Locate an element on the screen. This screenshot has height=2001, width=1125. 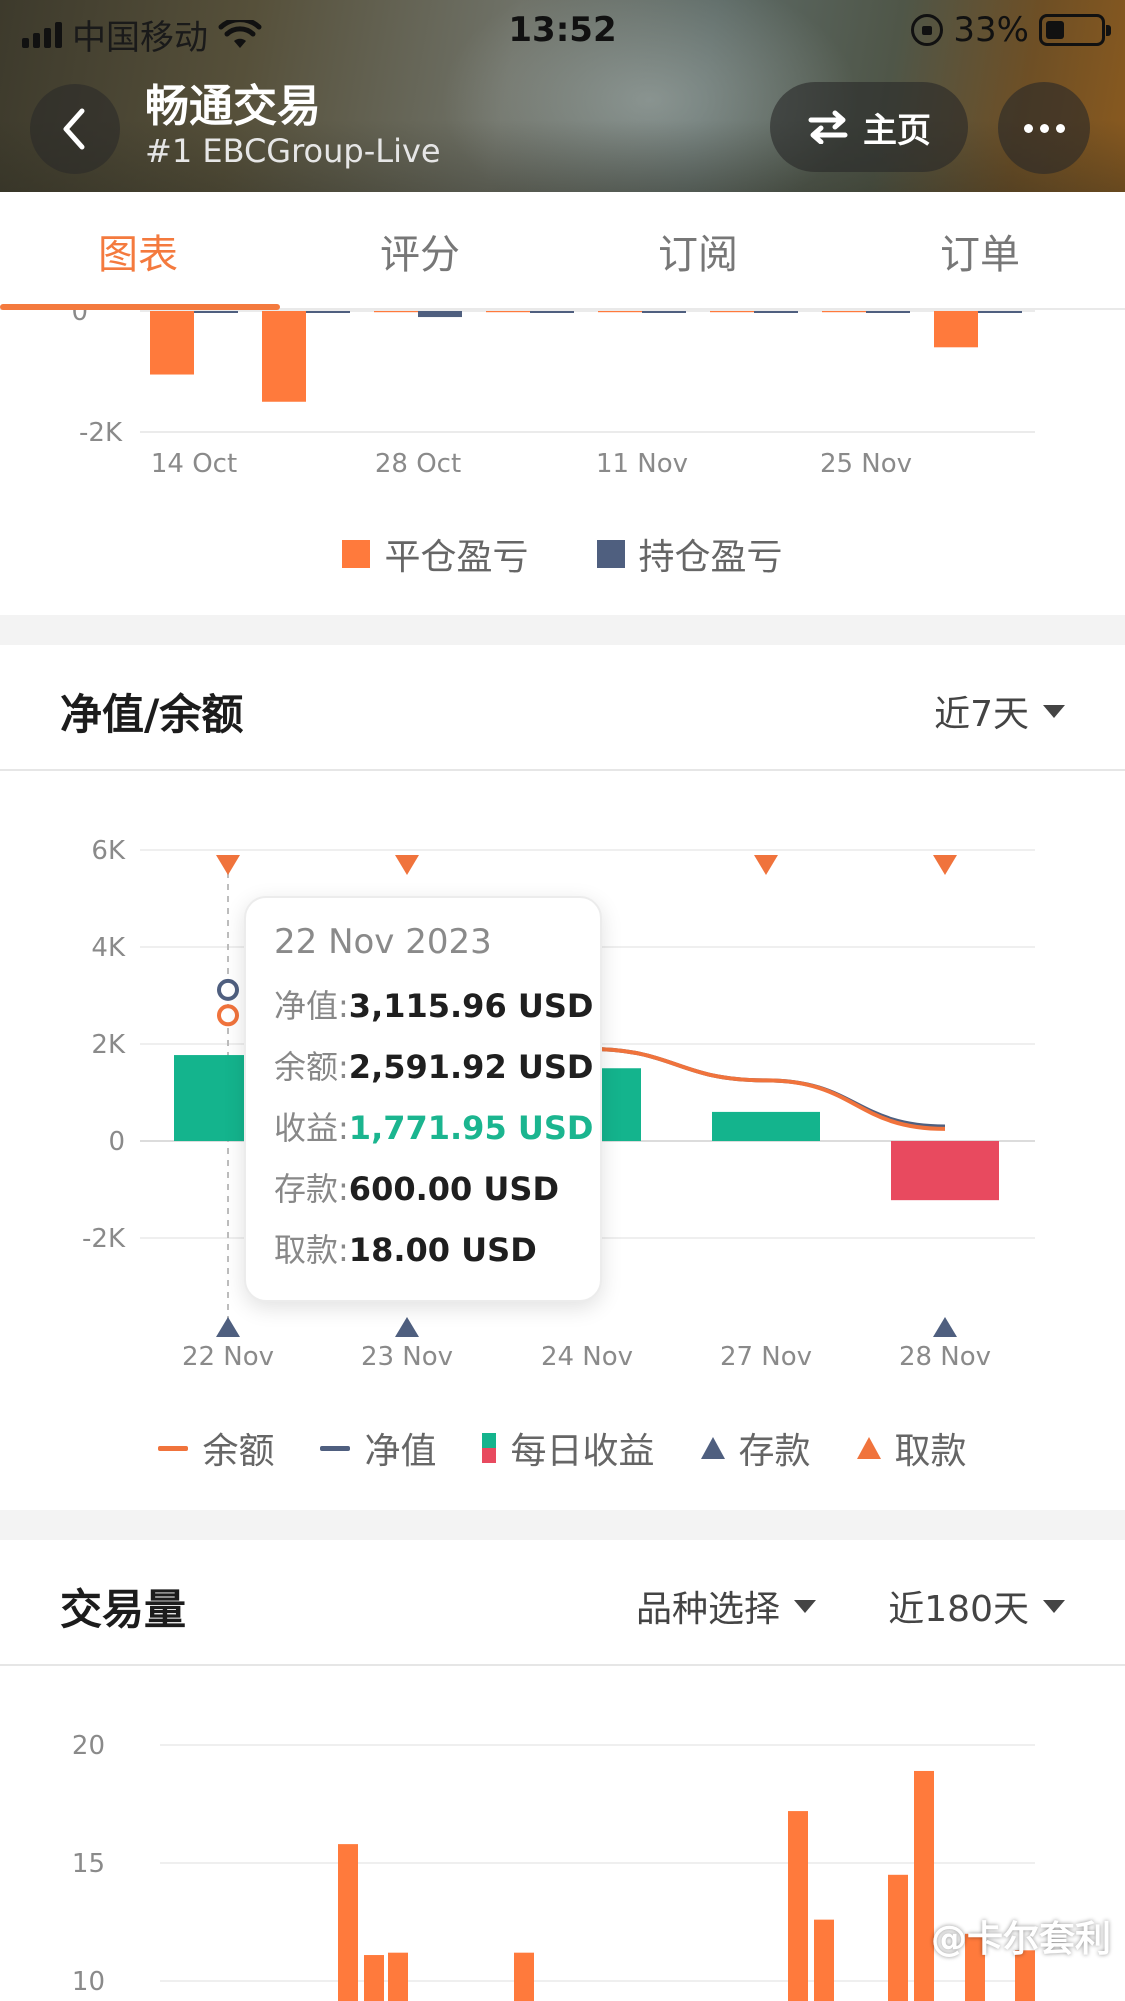
dropdown-value: 品种选择 is located at coordinates (708, 1609).